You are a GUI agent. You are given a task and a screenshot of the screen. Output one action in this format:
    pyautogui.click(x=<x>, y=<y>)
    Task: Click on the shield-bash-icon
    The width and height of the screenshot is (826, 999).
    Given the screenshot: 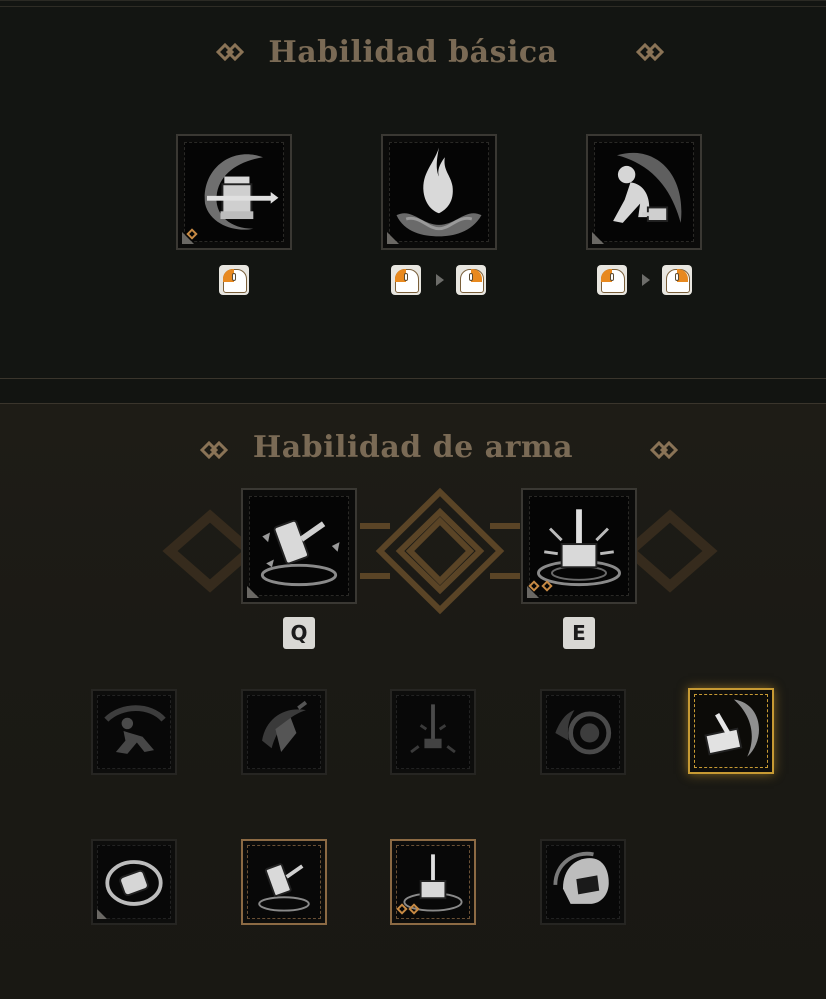 What is the action you would take?
    pyautogui.click(x=583, y=732)
    